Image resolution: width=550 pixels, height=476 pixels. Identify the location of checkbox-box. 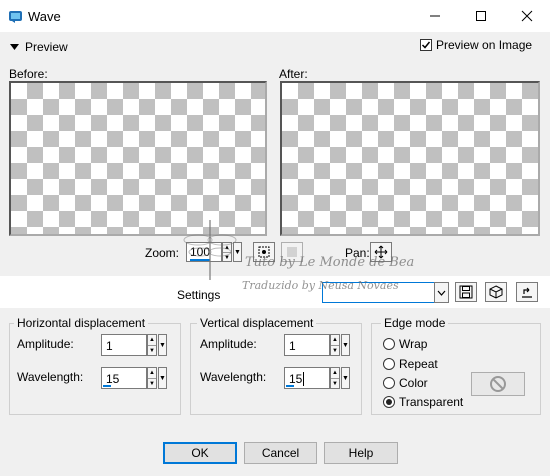
(426, 45).